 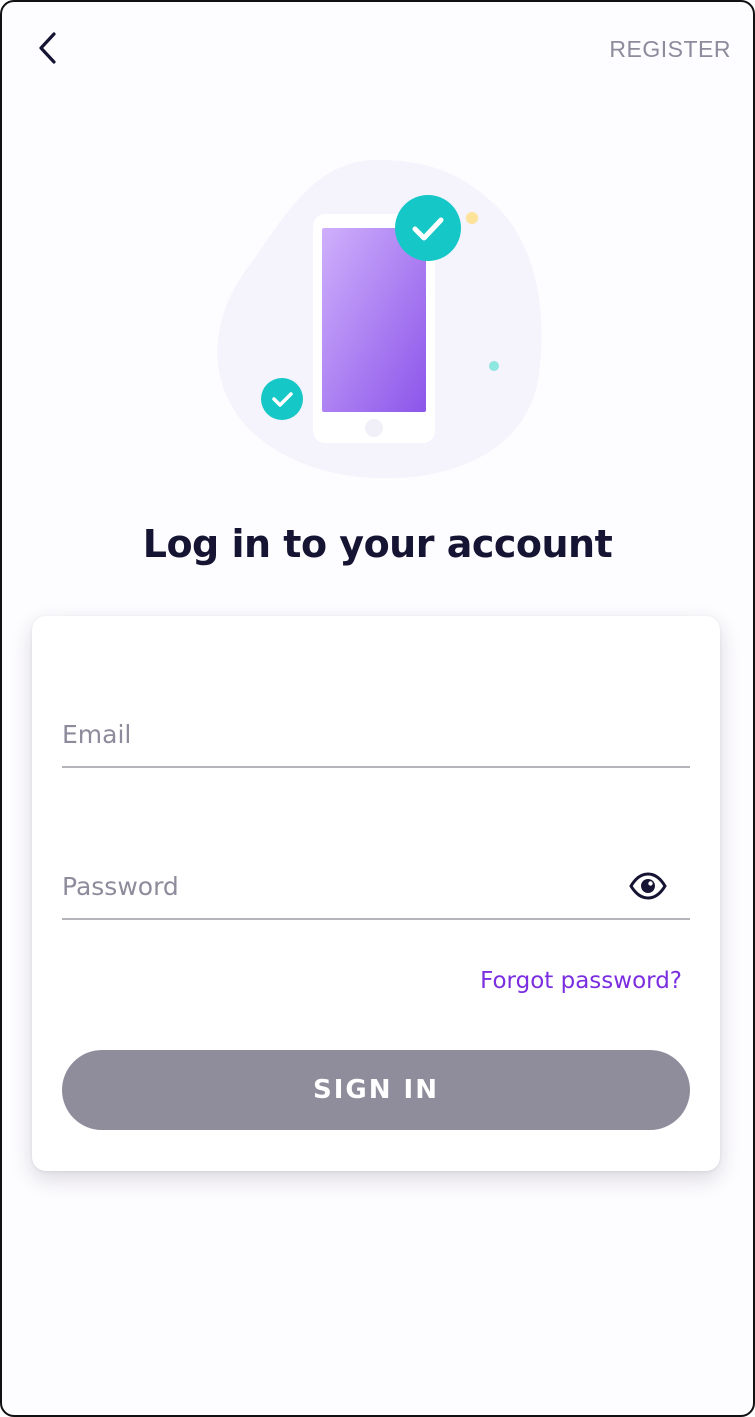 I want to click on password-input, so click(x=376, y=889).